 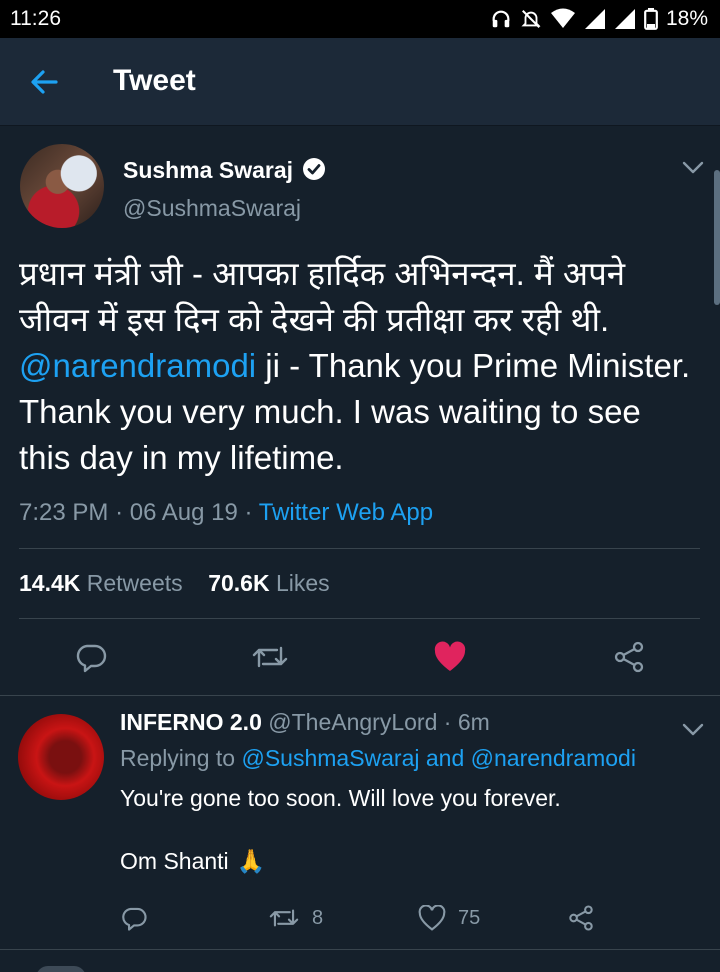 What do you see at coordinates (212, 208) in the screenshot?
I see `author-handle: @SushmaSwaraj` at bounding box center [212, 208].